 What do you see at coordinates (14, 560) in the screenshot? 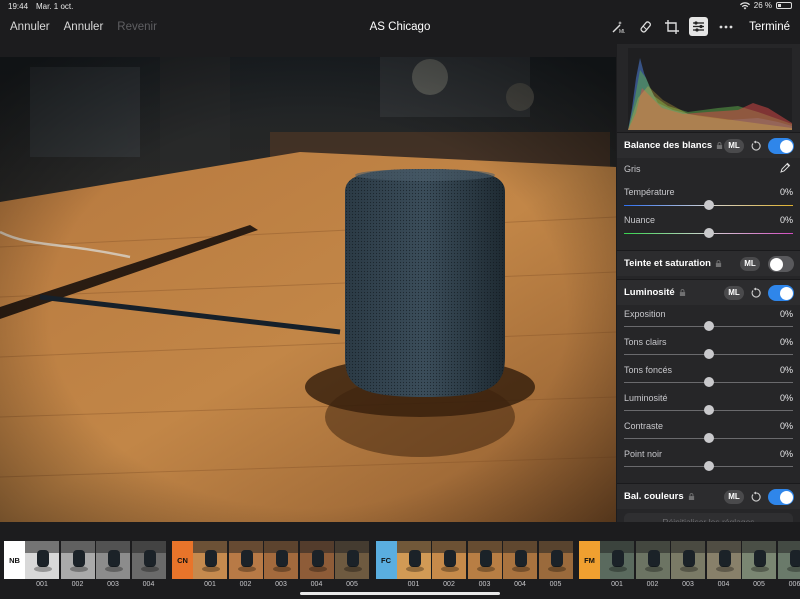
I see `preset-group-tag: NB` at bounding box center [14, 560].